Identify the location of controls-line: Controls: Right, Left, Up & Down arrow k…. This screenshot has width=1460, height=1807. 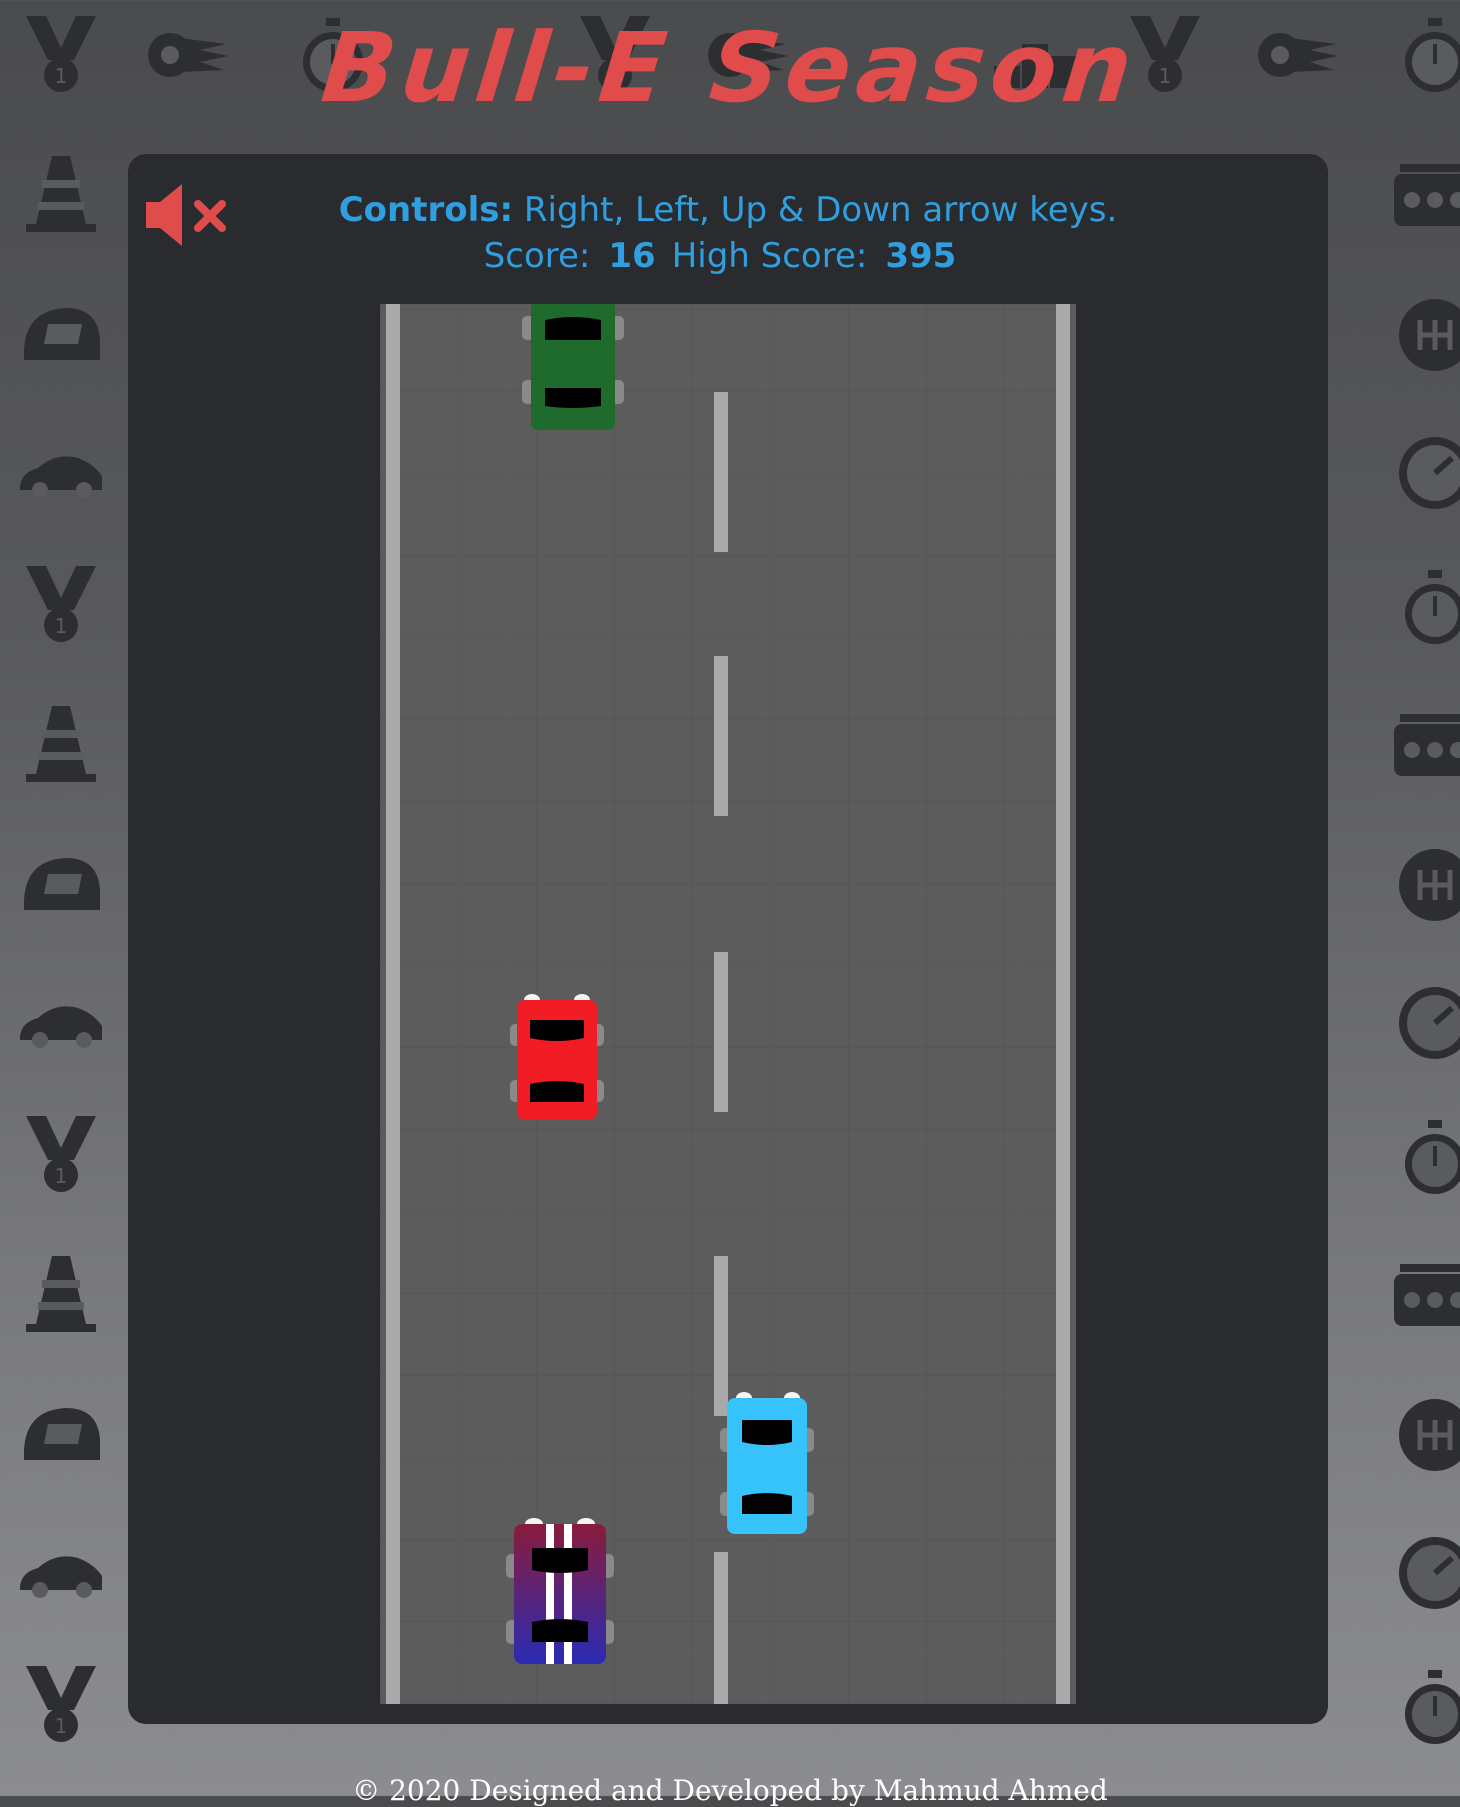
(728, 210).